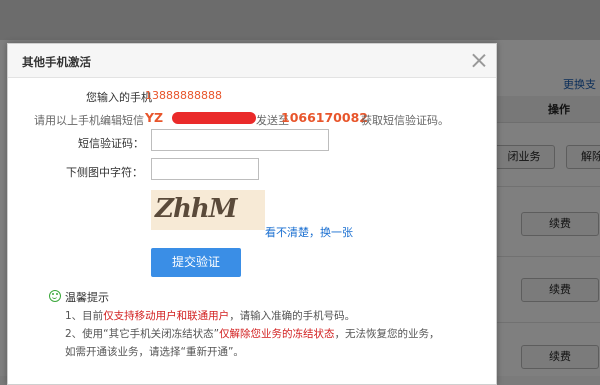  I want to click on tips-title: 温馨提示, so click(87, 297).